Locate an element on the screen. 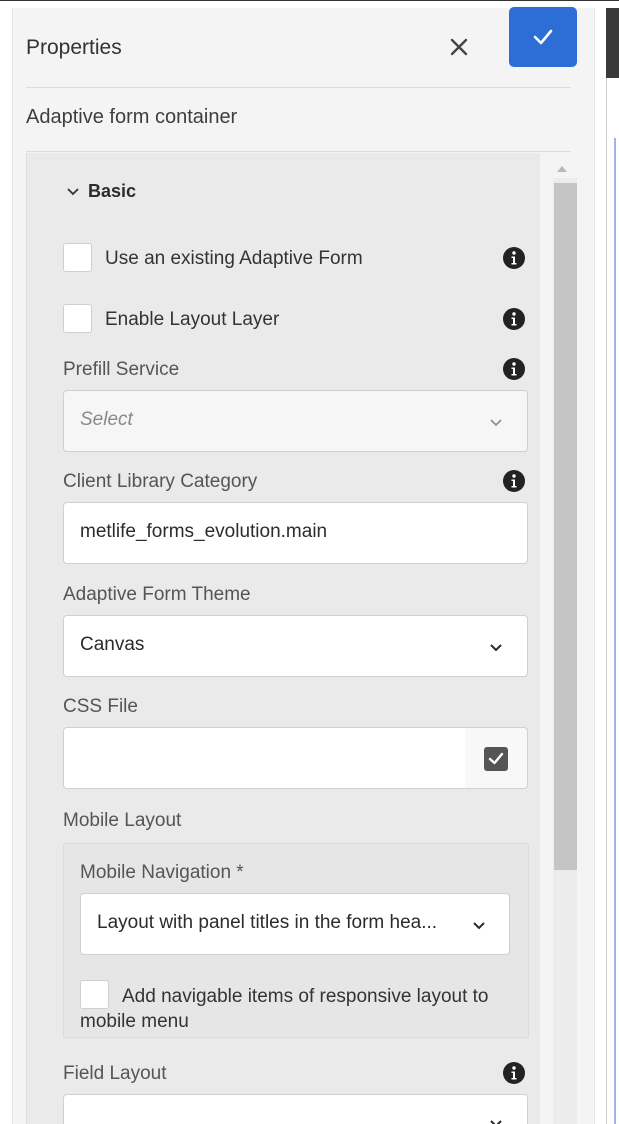 Image resolution: width=619 pixels, height=1124 pixels. enable-layout-layer-checkbox is located at coordinates (77, 318).